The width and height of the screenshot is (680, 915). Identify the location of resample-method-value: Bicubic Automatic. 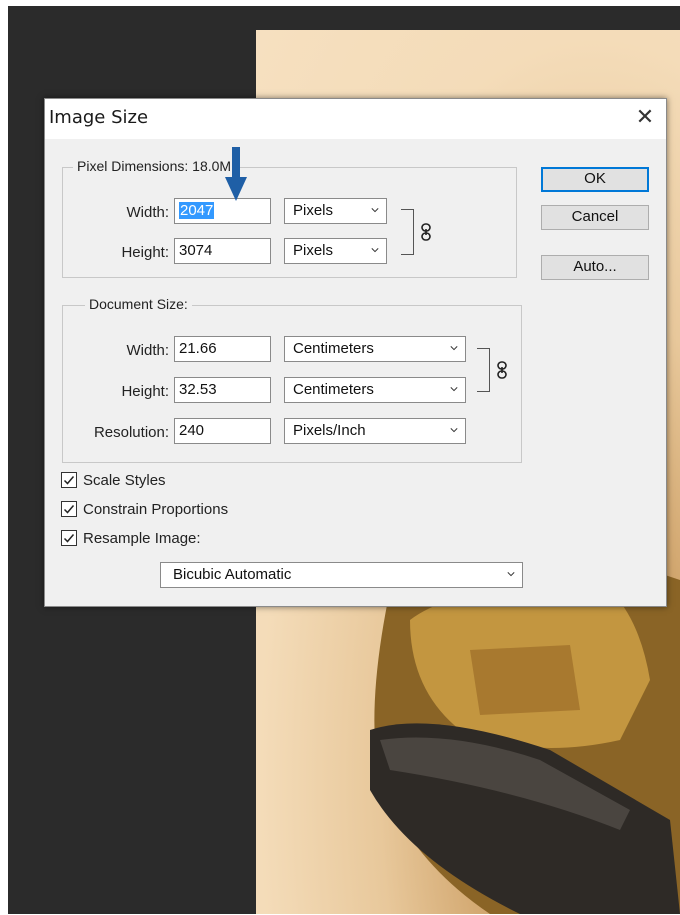
(232, 574).